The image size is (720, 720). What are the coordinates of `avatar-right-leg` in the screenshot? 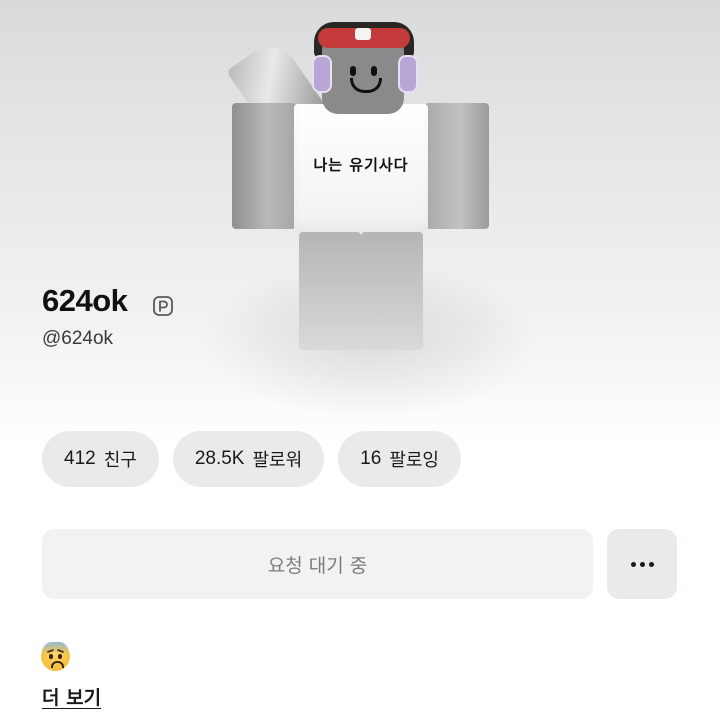 It's located at (392, 291).